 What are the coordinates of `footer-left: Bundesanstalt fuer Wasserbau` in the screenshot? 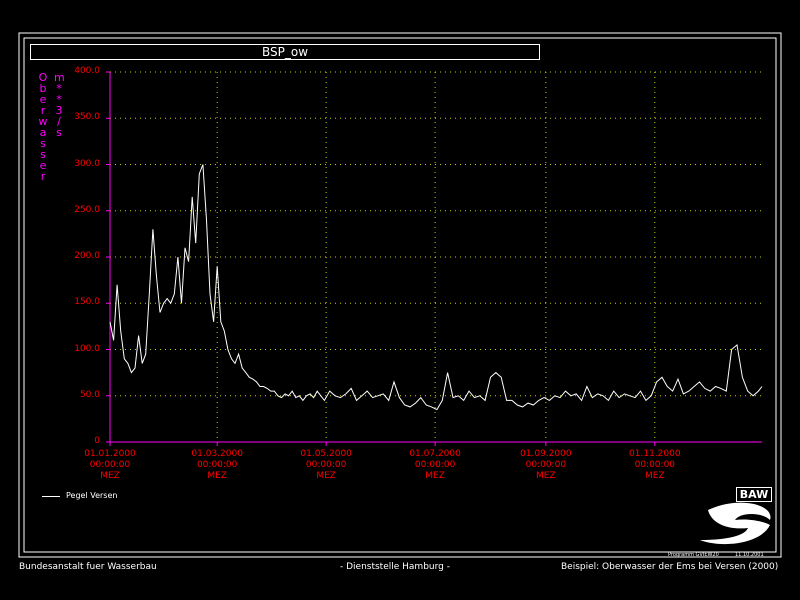 It's located at (88, 567).